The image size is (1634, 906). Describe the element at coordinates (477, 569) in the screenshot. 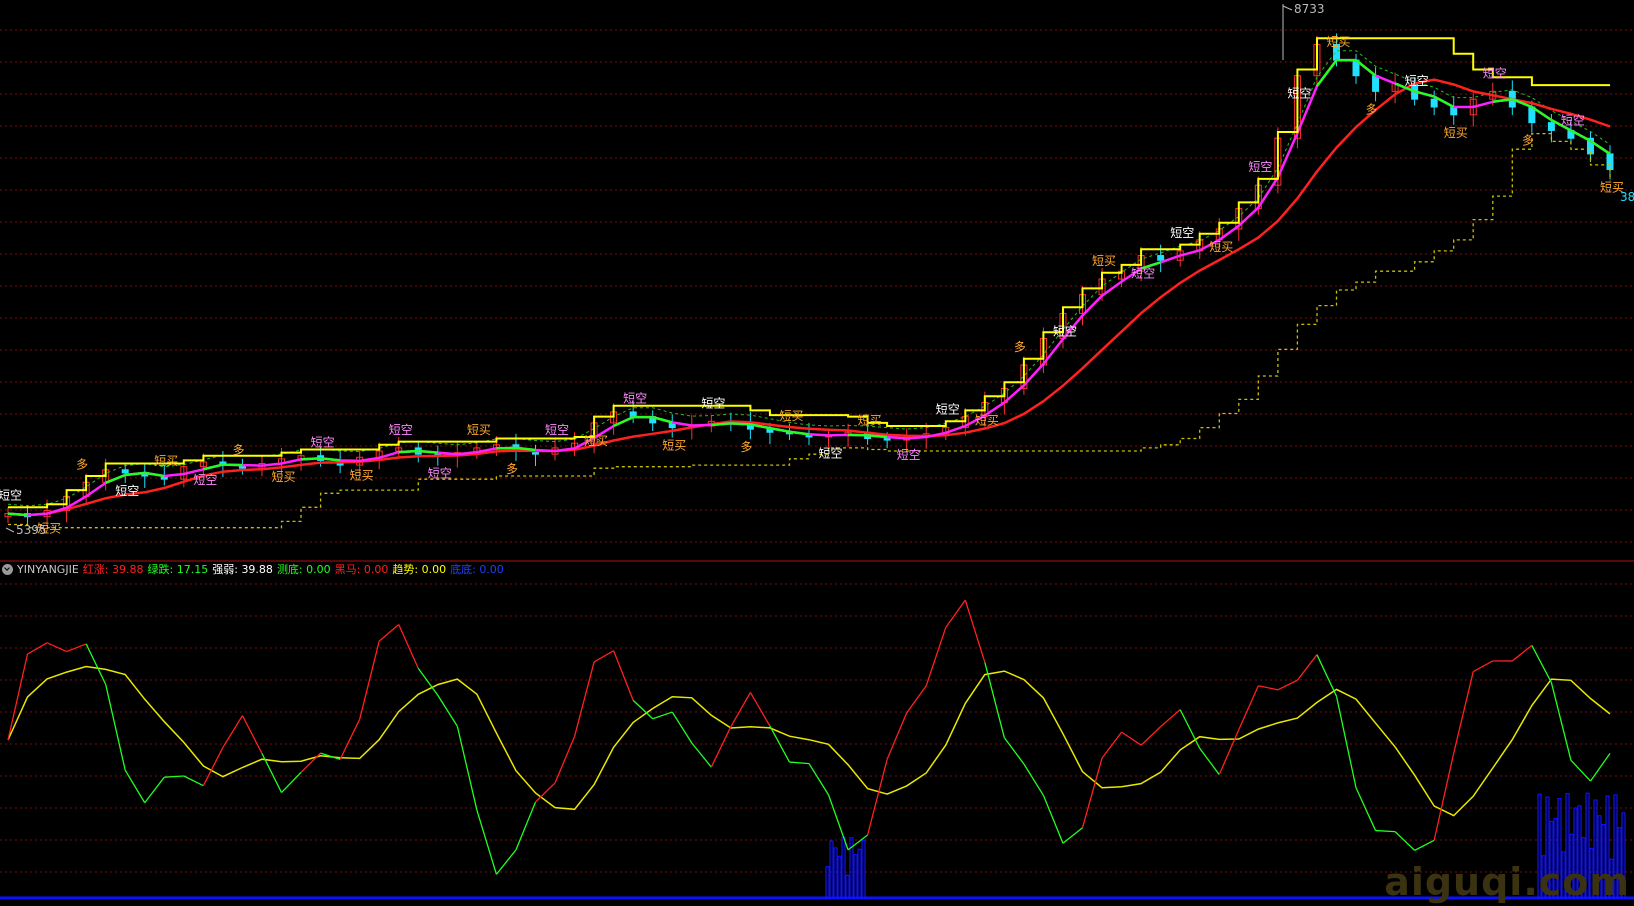

I see `field-didi: 底底: 0.00` at that location.